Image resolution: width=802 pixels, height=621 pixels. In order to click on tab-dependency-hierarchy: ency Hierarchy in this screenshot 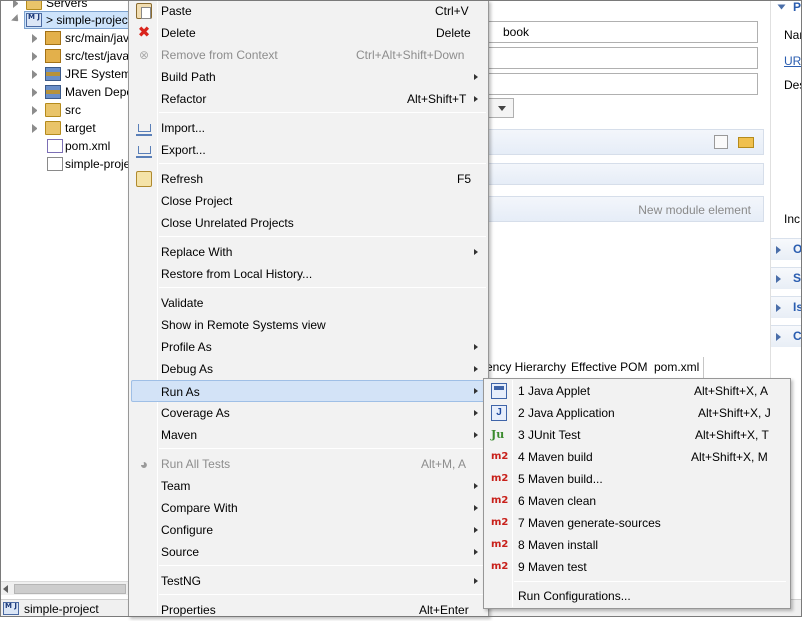, I will do `click(527, 368)`.